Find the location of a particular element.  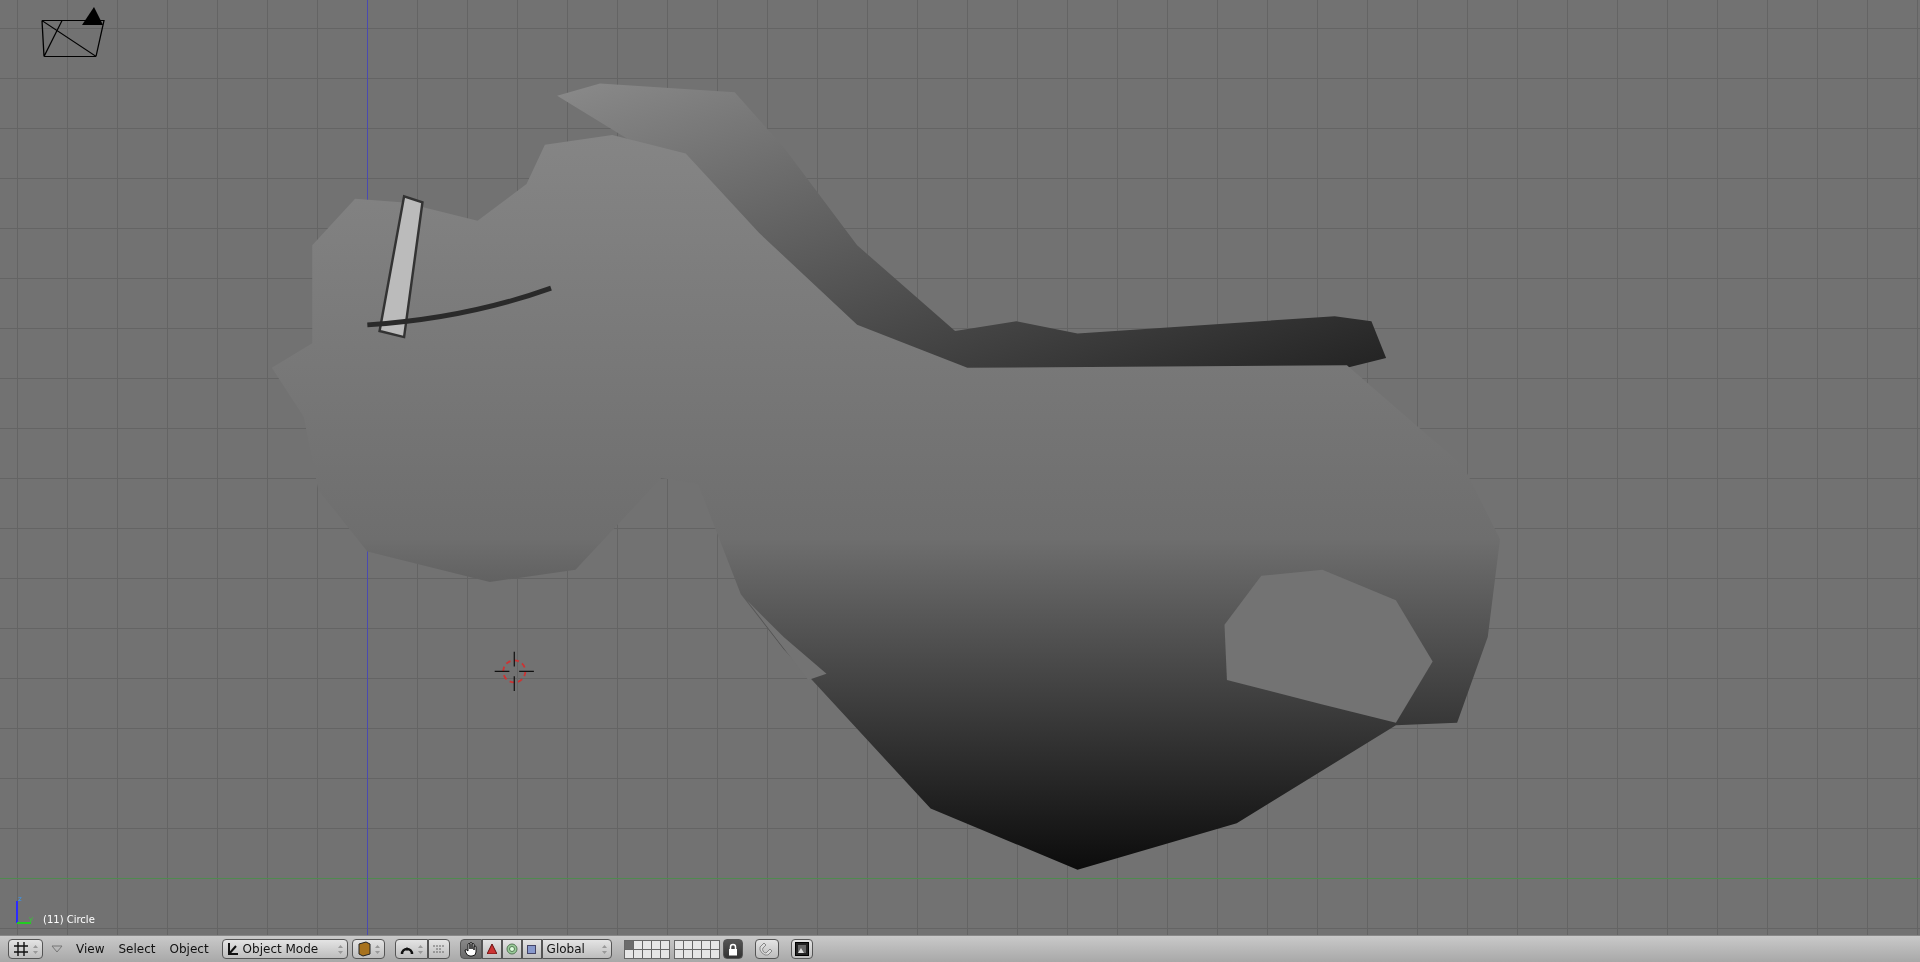

grid-icon is located at coordinates (21, 949).